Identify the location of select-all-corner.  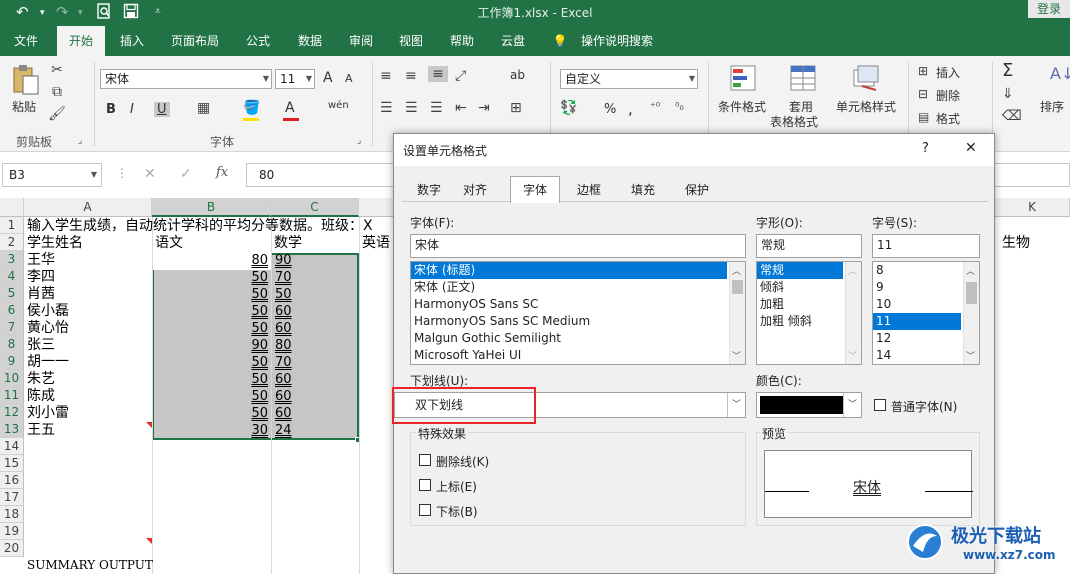
(12, 207).